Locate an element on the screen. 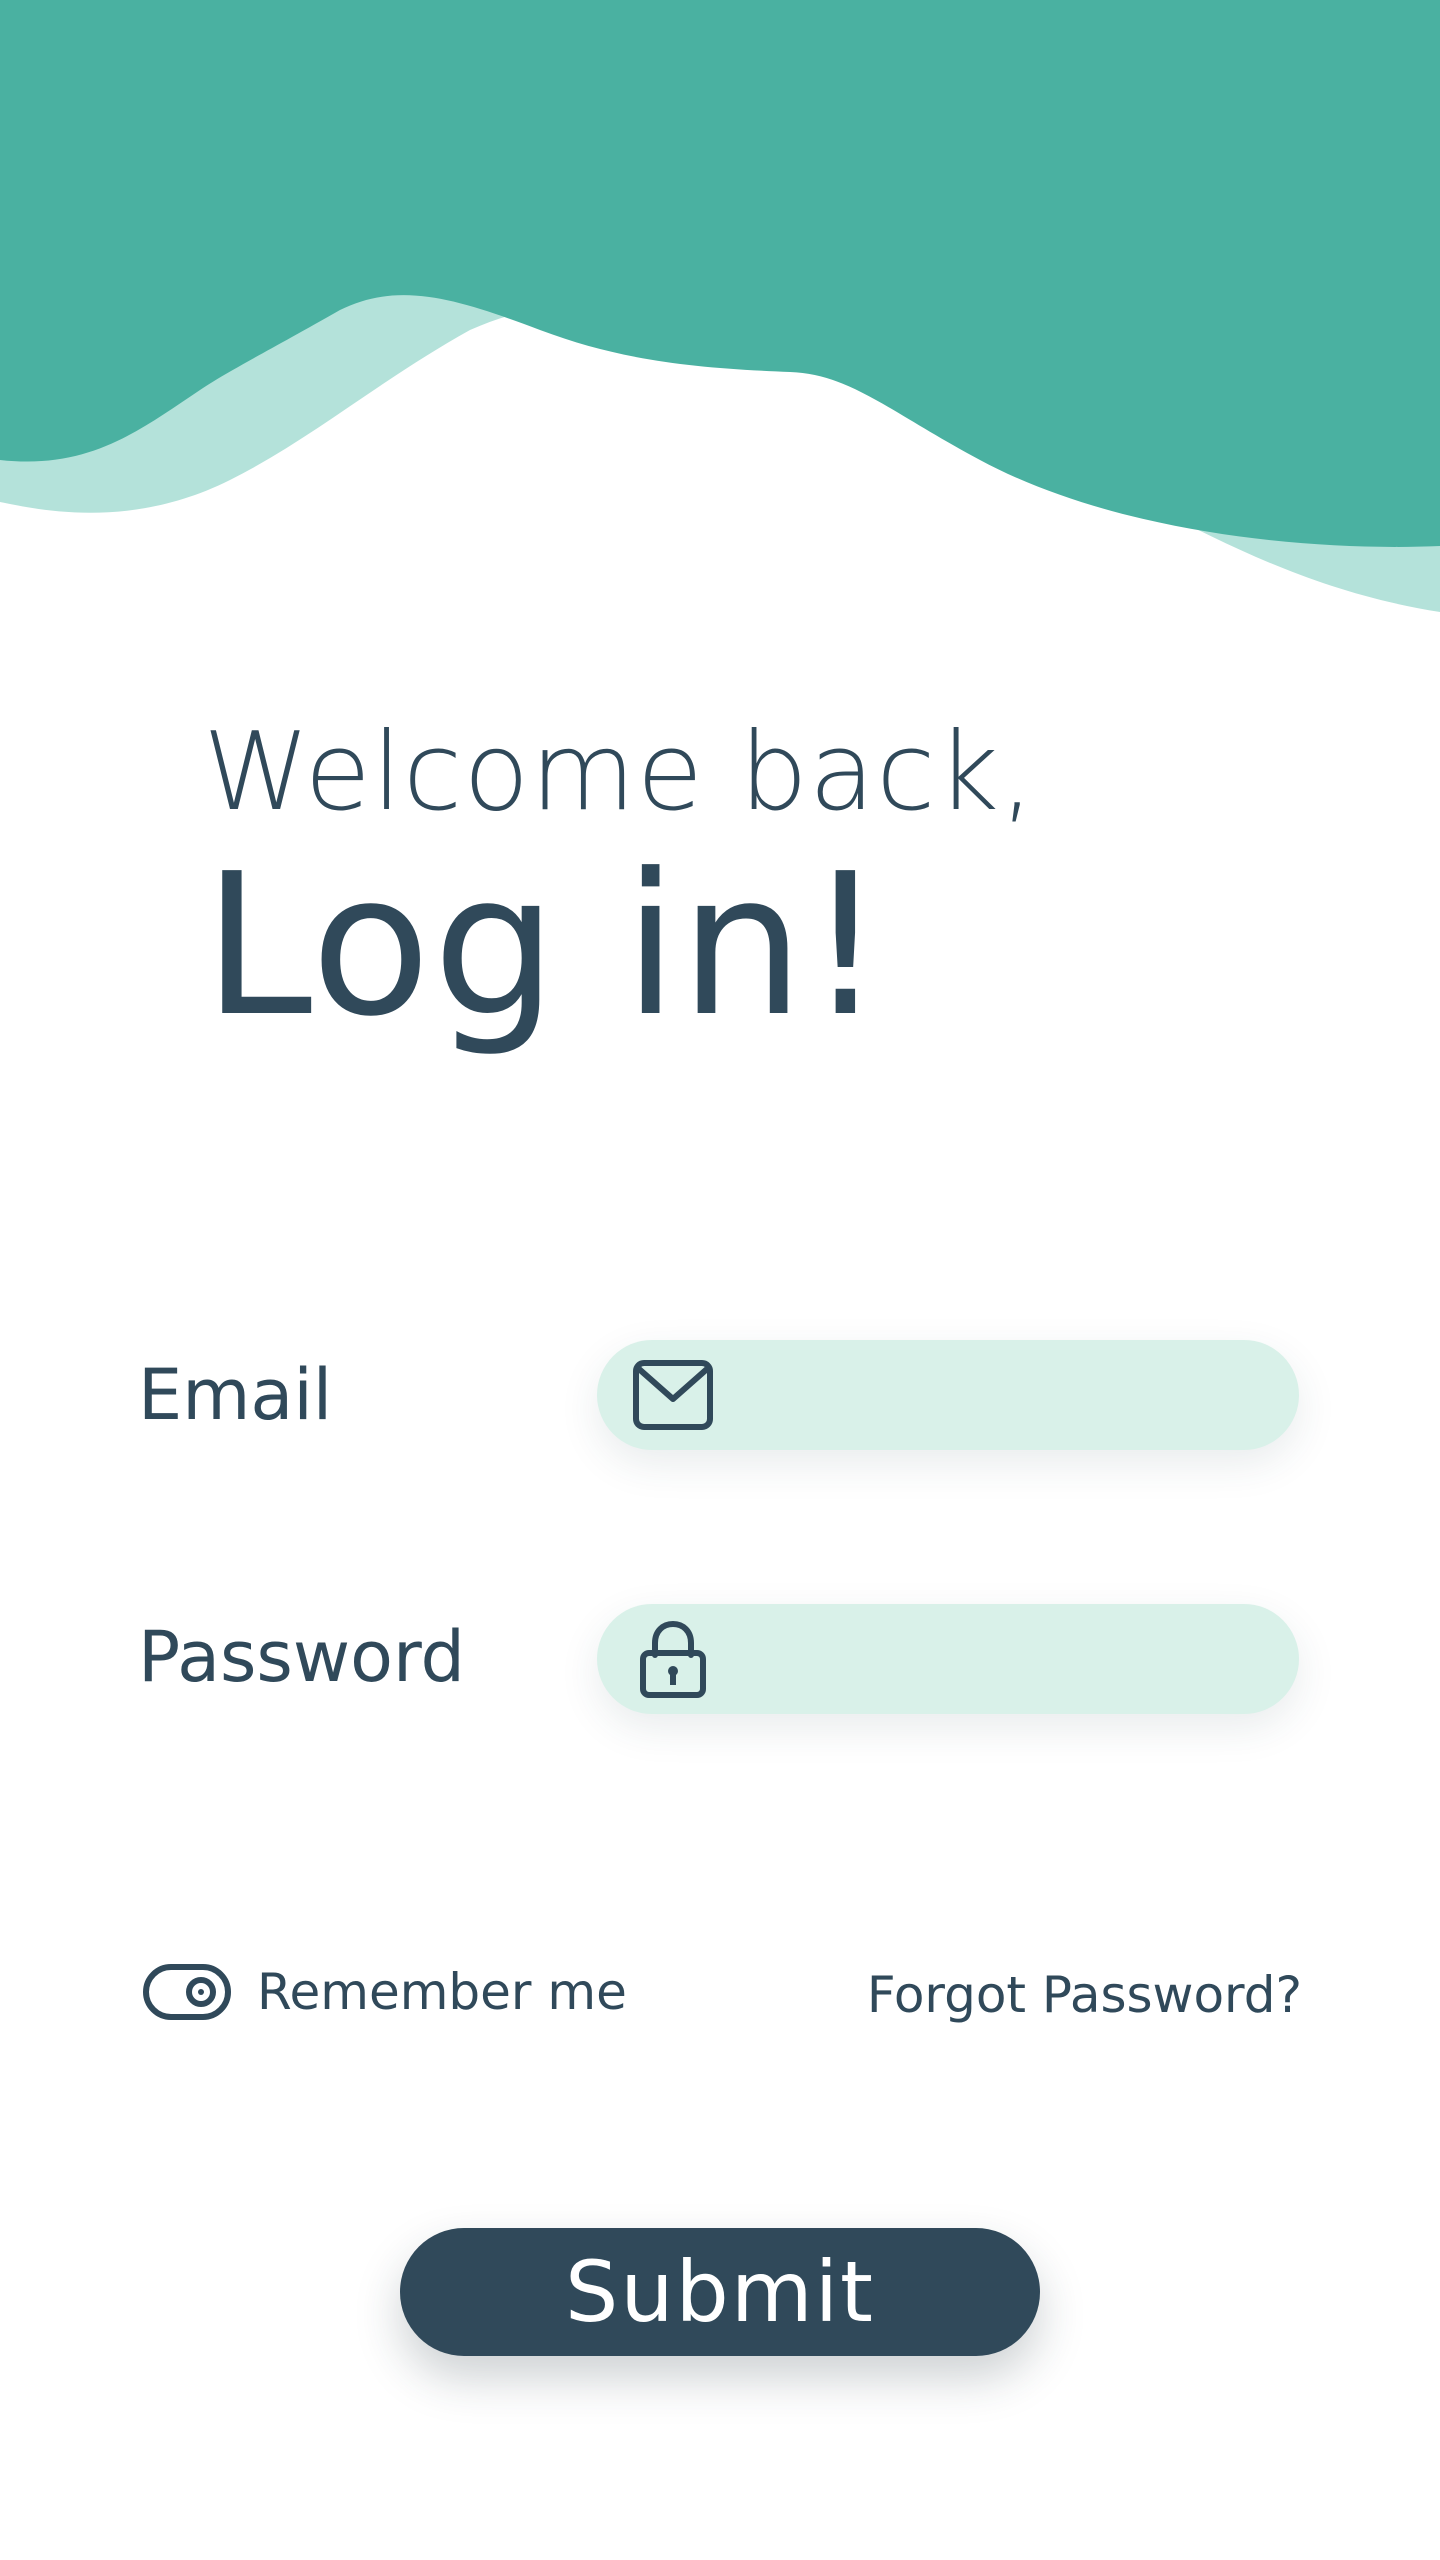 This screenshot has height=2560, width=1440. toggle-icon is located at coordinates (187, 1992).